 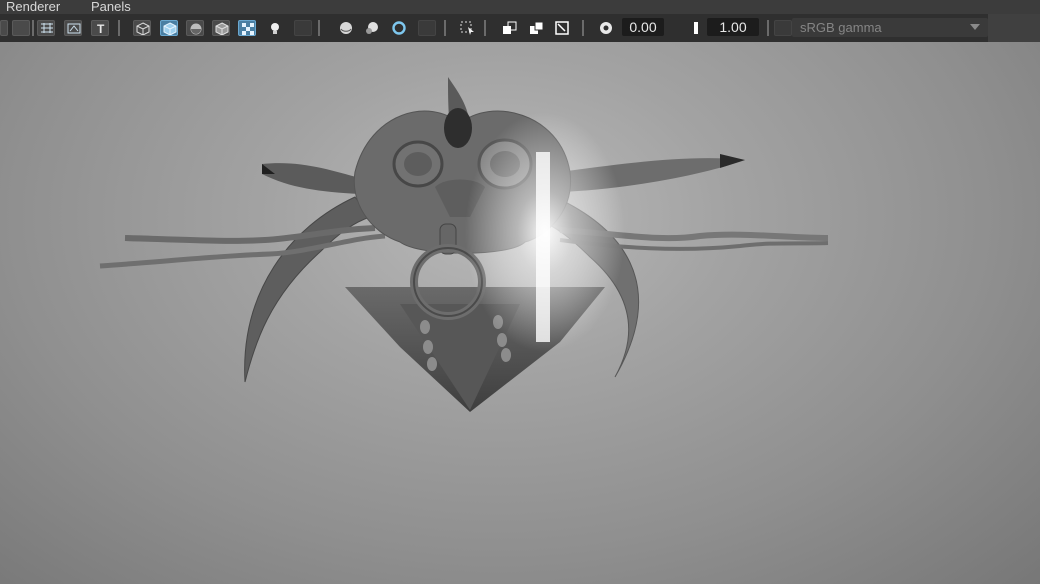 What do you see at coordinates (536, 28) in the screenshot?
I see `xray-active-icon` at bounding box center [536, 28].